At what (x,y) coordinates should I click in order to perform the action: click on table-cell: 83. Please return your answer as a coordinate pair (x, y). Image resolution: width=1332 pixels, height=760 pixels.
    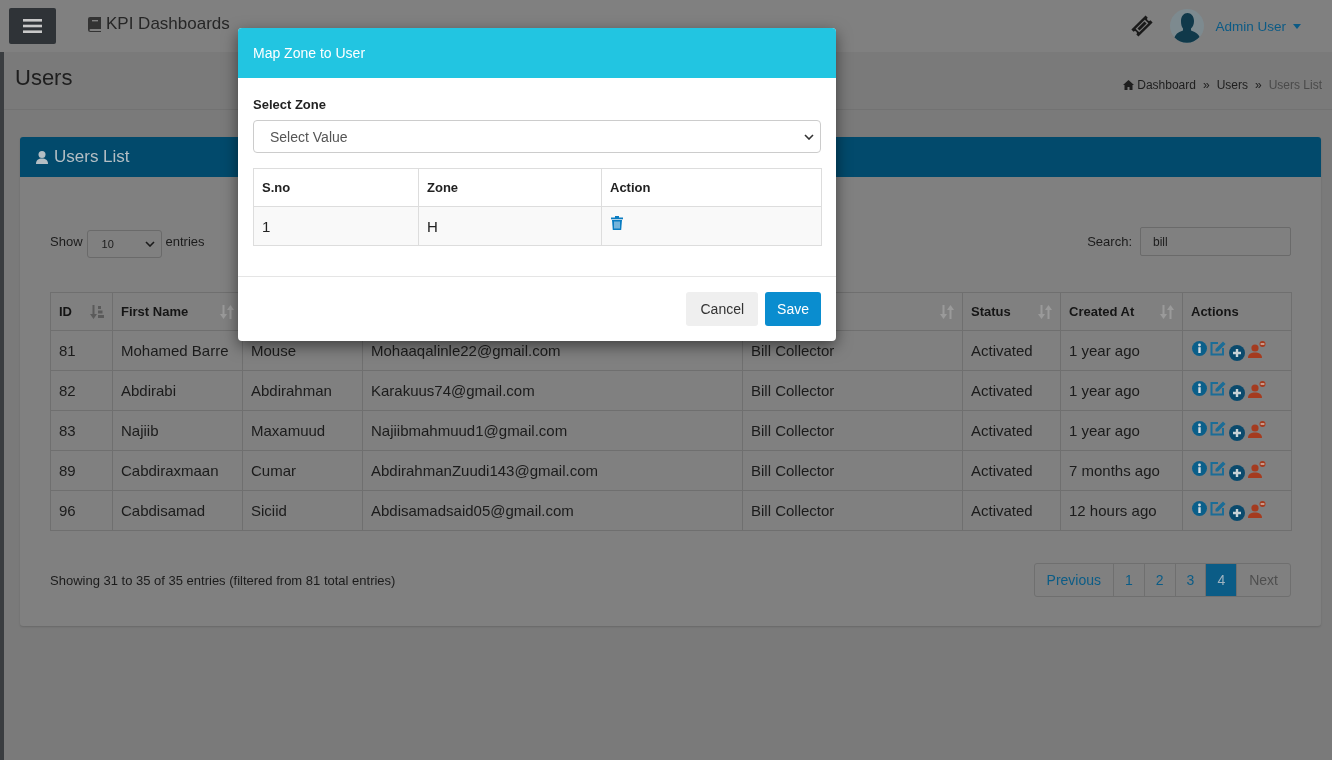
    Looking at the image, I should click on (81, 430).